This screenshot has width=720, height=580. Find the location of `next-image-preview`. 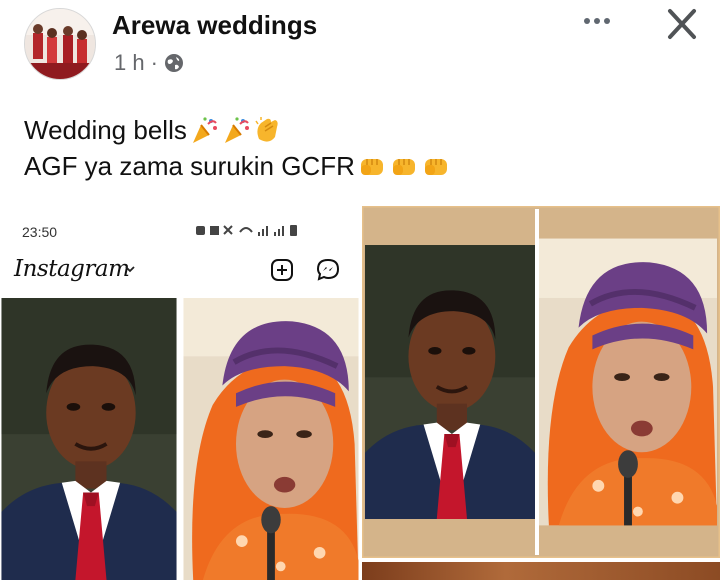

next-image-preview is located at coordinates (541, 571).